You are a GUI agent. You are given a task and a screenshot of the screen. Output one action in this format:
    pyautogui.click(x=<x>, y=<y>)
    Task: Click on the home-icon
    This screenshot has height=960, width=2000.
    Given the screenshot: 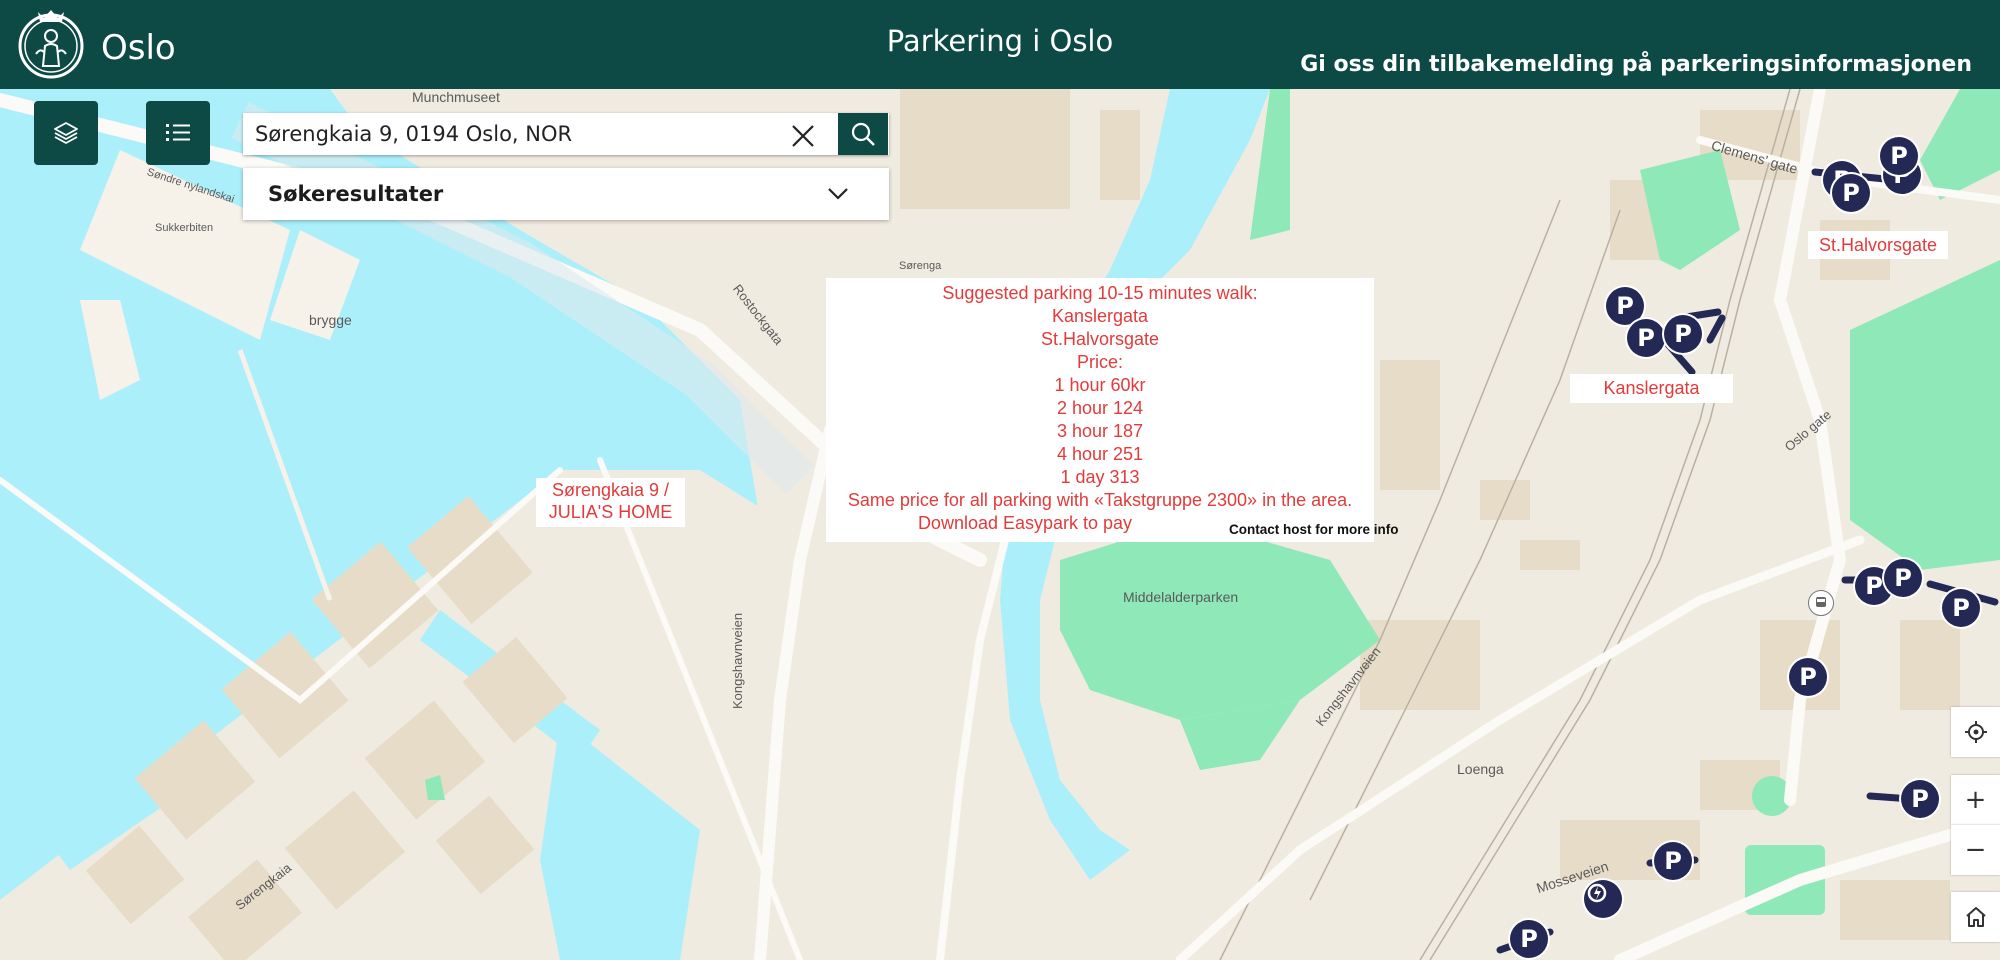 What is the action you would take?
    pyautogui.click(x=1975, y=917)
    